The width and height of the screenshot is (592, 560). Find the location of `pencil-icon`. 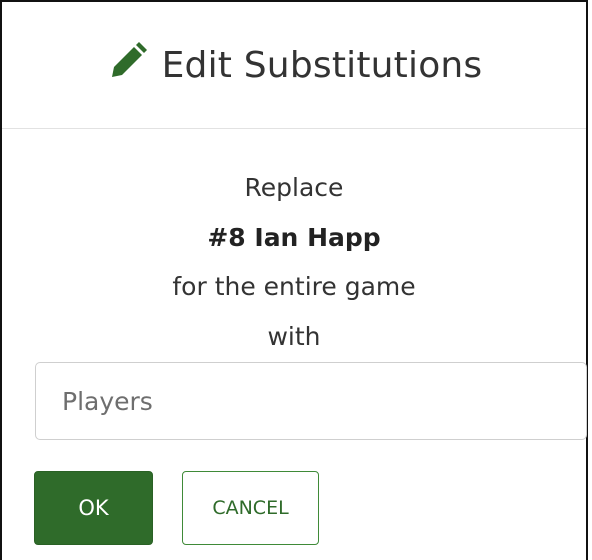

pencil-icon is located at coordinates (127, 62).